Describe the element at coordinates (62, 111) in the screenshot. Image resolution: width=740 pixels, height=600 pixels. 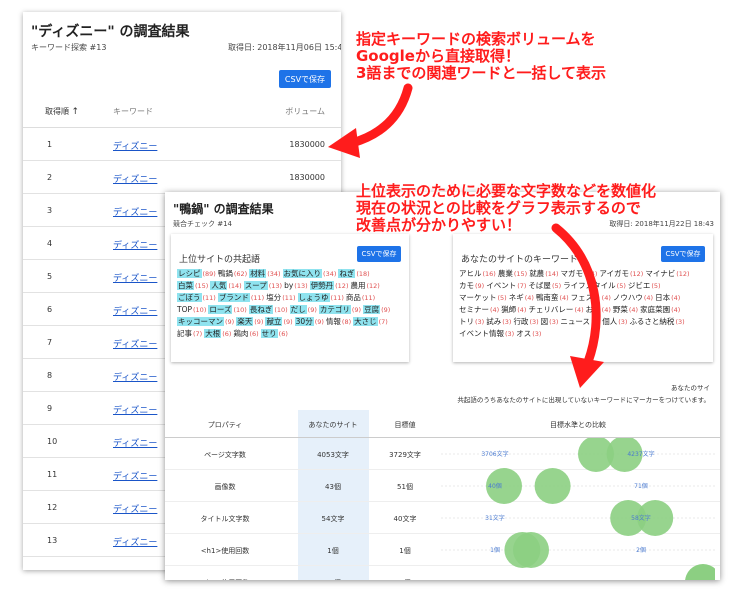
I see `rank-column-header: 取得順 ↑` at that location.